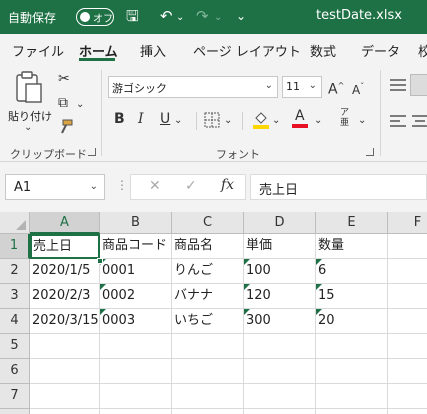 This screenshot has height=414, width=427. Describe the element at coordinates (407, 346) in the screenshot. I see `cell-f5` at that location.